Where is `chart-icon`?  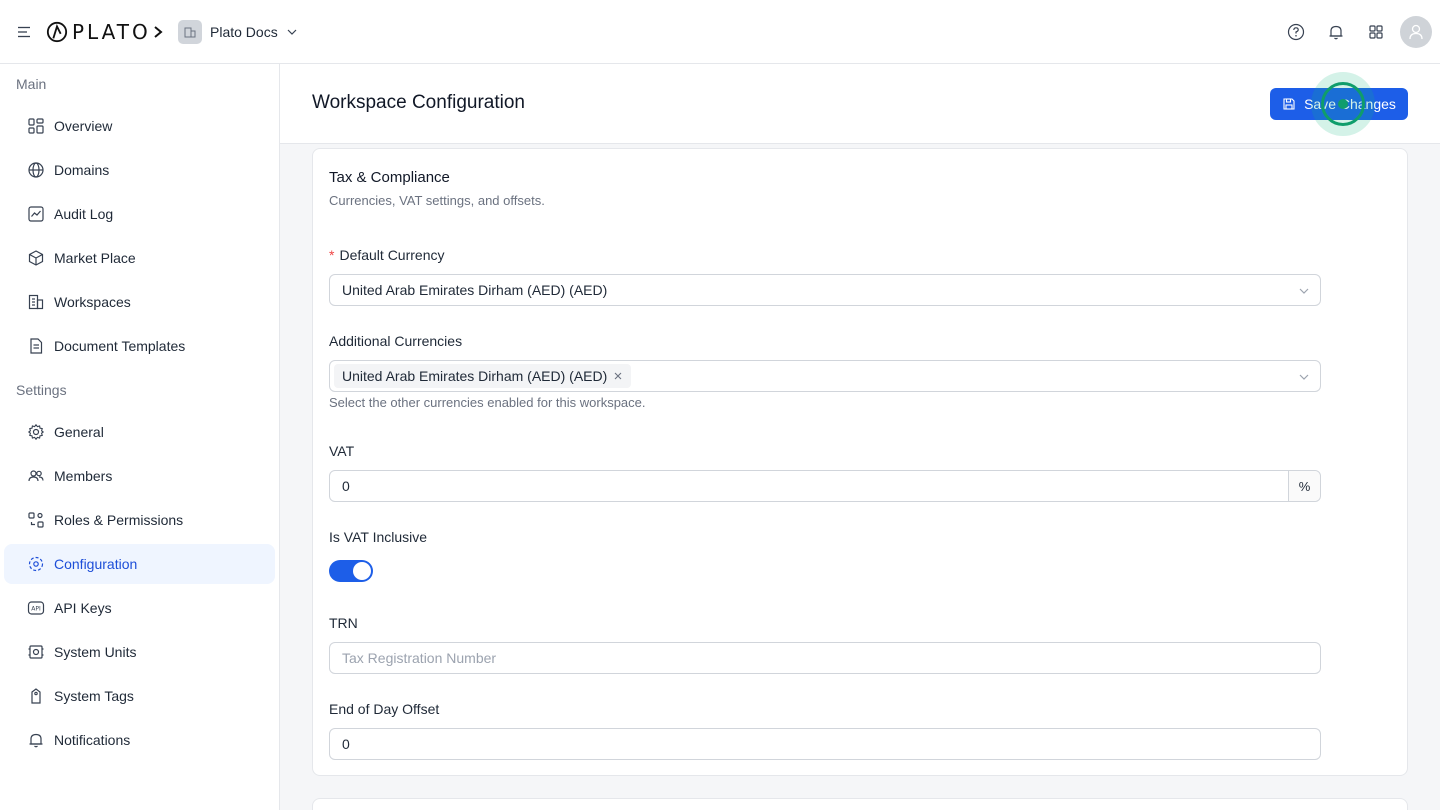 chart-icon is located at coordinates (36, 214).